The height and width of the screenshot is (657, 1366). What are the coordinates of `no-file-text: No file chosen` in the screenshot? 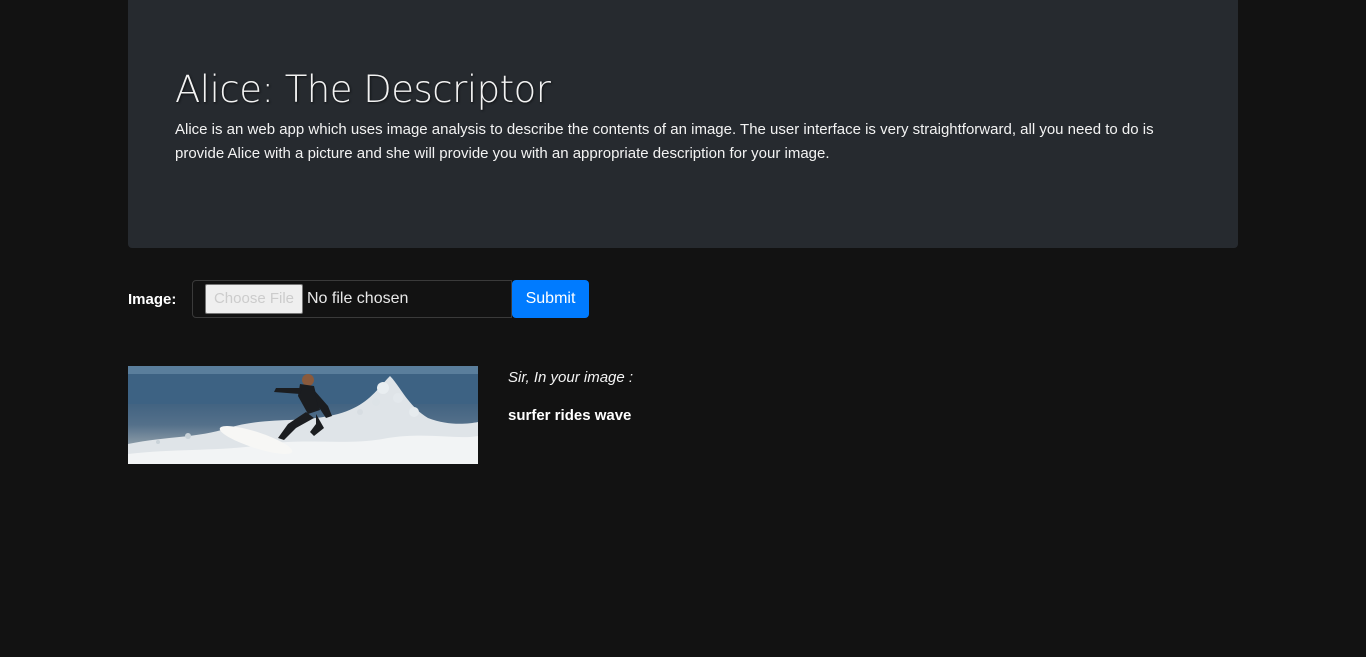 It's located at (358, 298).